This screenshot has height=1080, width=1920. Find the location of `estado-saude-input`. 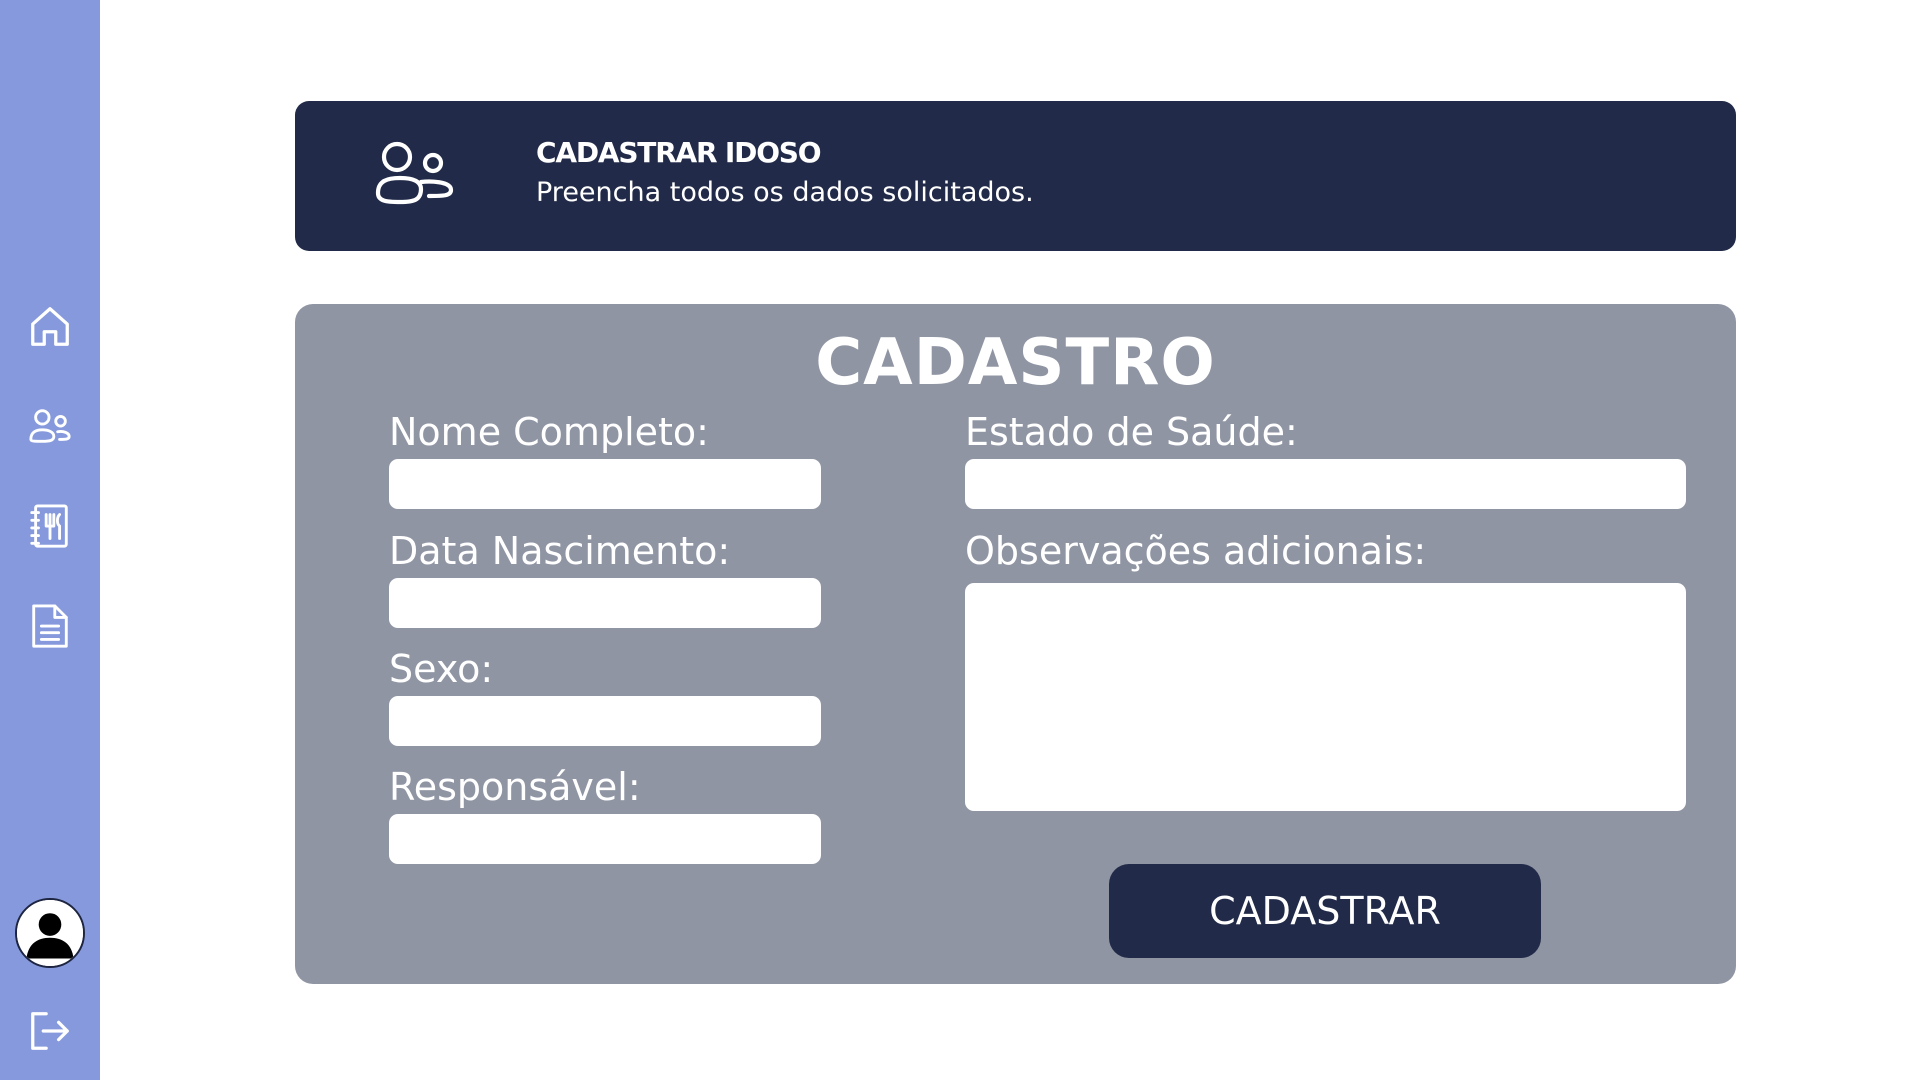

estado-saude-input is located at coordinates (1325, 484).